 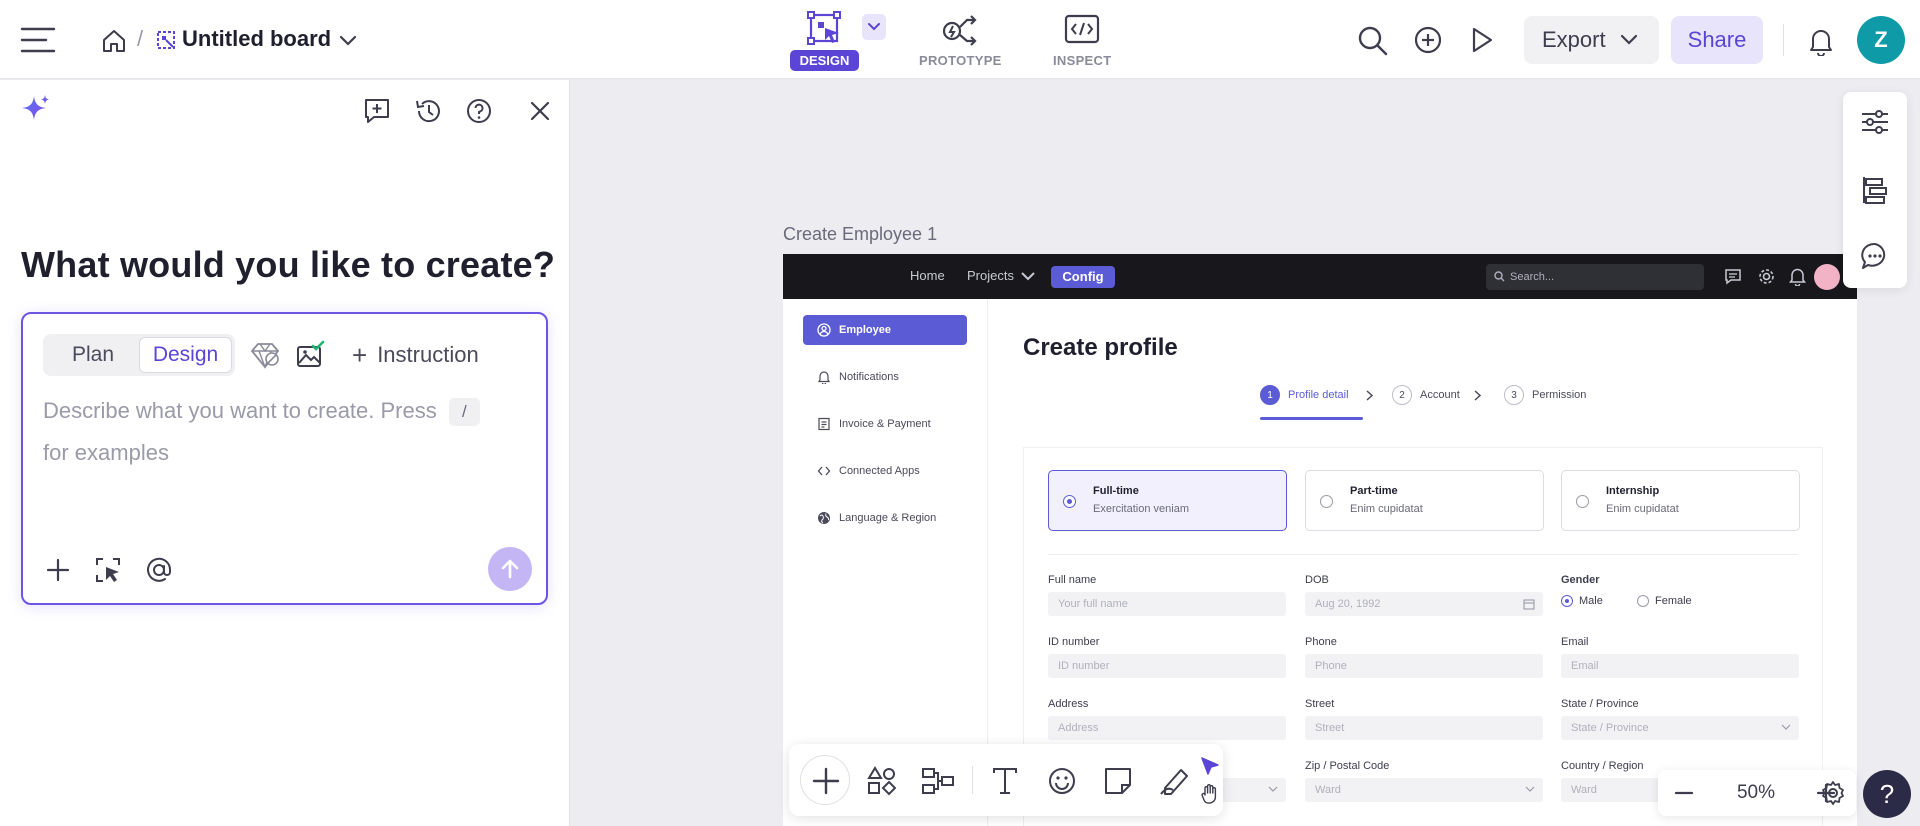 I want to click on user-avatar: Z, so click(x=1881, y=40).